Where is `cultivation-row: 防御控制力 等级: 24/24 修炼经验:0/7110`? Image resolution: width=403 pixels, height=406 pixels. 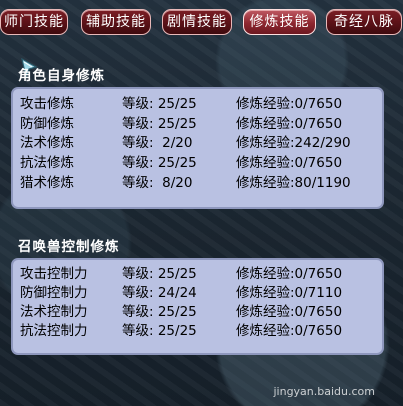 cultivation-row: 防御控制力 等级: 24/24 修炼经验:0/7110 is located at coordinates (197, 293).